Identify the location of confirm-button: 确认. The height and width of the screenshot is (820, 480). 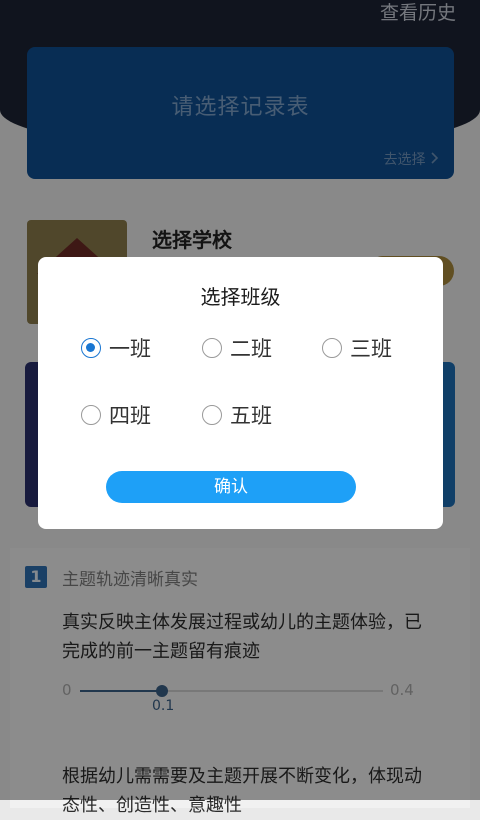
(231, 487).